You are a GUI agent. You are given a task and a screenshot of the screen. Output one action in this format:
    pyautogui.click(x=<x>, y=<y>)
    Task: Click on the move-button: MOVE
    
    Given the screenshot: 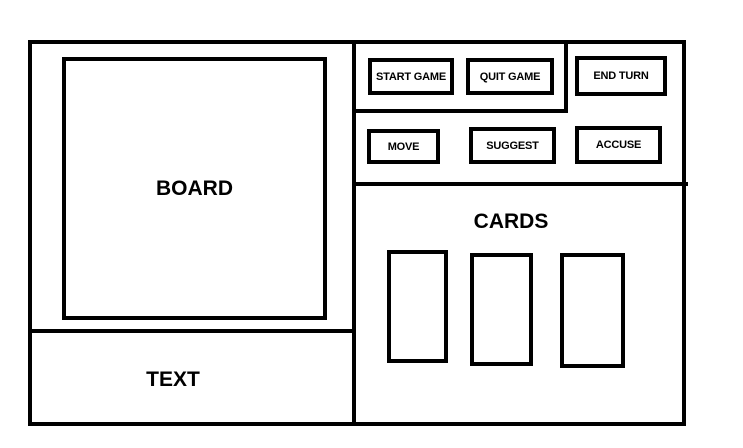 What is the action you would take?
    pyautogui.click(x=403, y=146)
    